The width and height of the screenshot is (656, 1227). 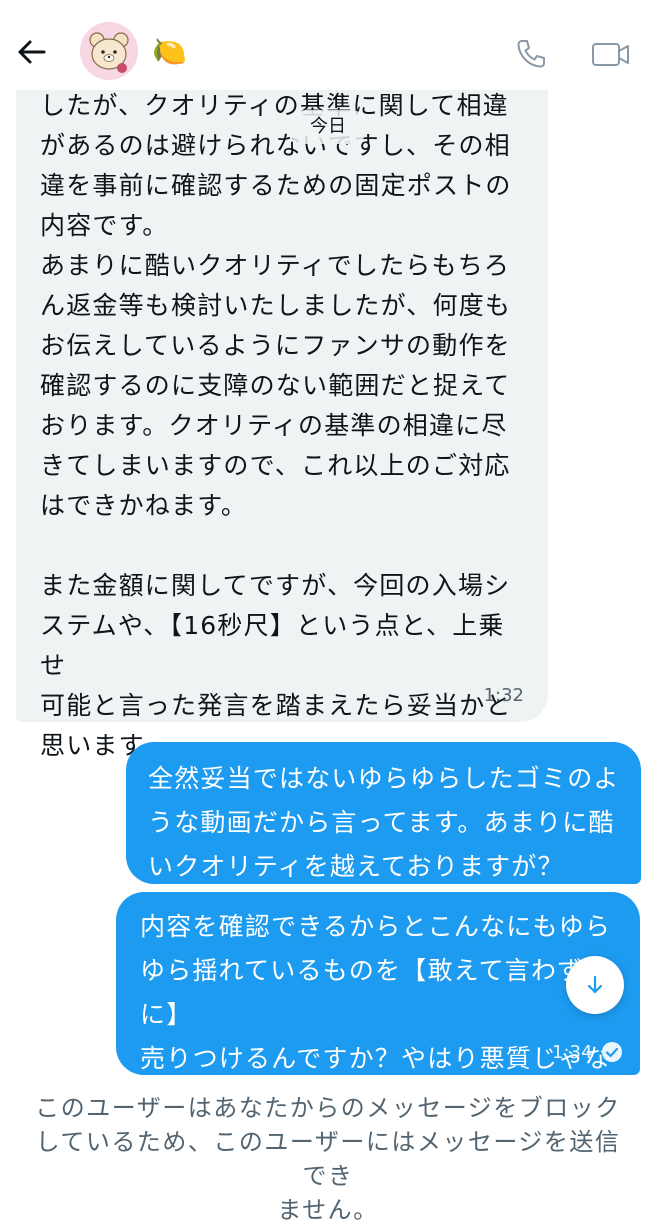 I want to click on conversation-header: 🍋, so click(x=328, y=45).